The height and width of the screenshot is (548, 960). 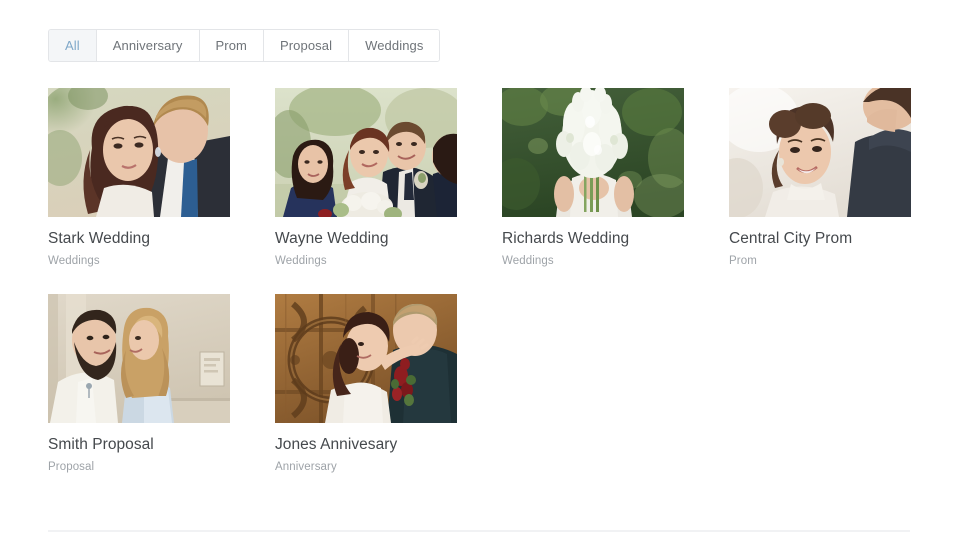 I want to click on gallery-card-category: Prom, so click(x=743, y=260).